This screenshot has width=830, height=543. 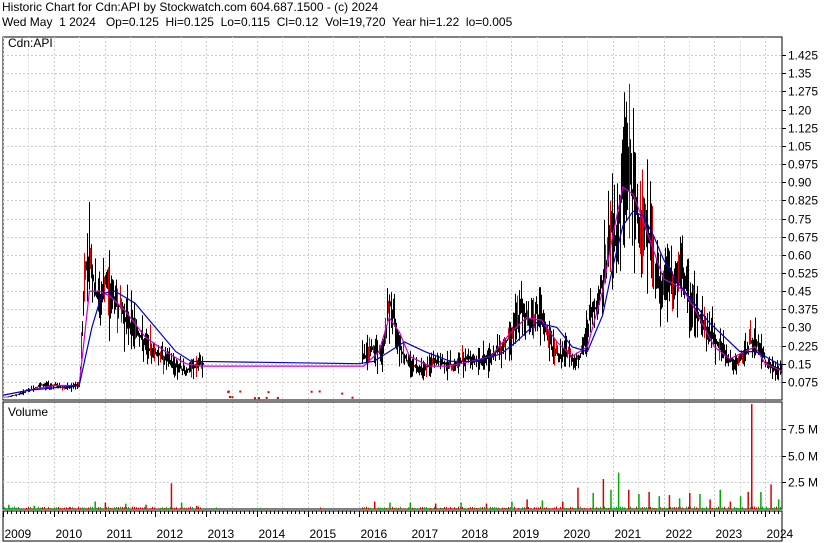 What do you see at coordinates (800, 256) in the screenshot?
I see `price-tick-label: 0.60` at bounding box center [800, 256].